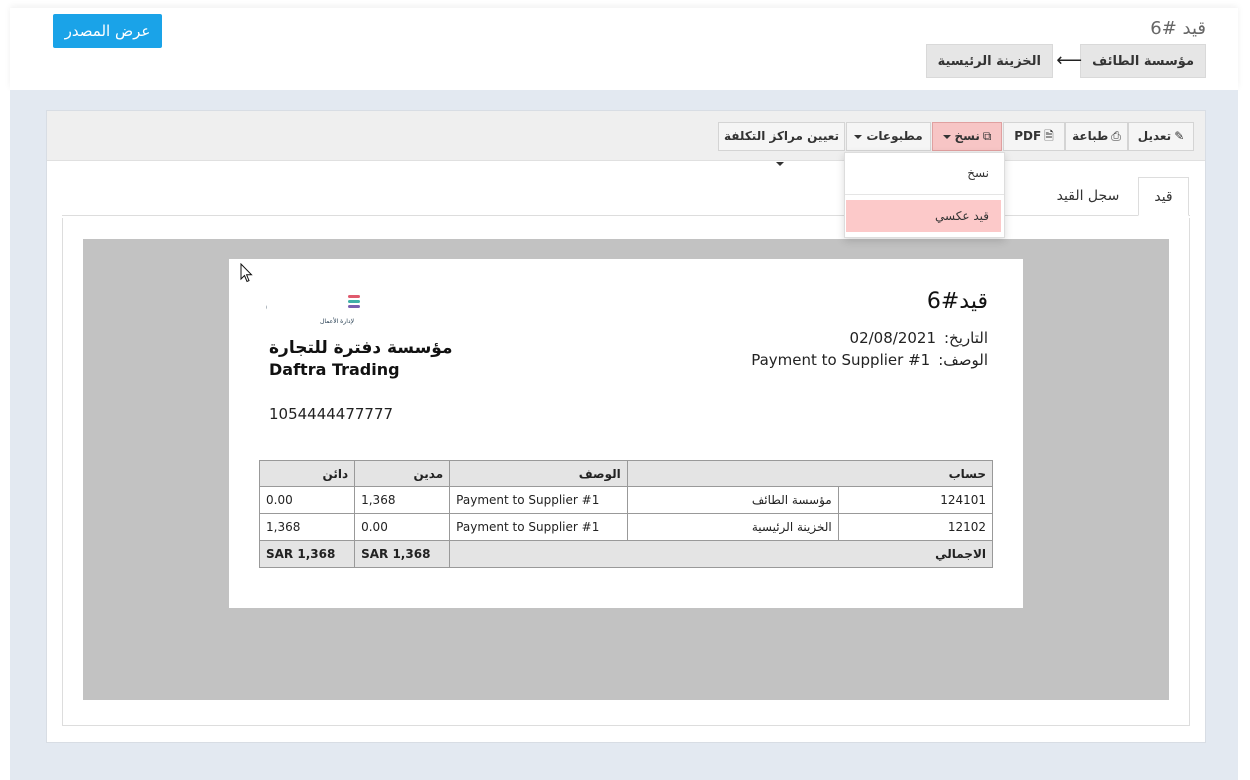 Image resolution: width=1250 pixels, height=780 pixels. What do you see at coordinates (313, 305) in the screenshot?
I see `daftra-logo: دفترة لإدارة الأعمال` at bounding box center [313, 305].